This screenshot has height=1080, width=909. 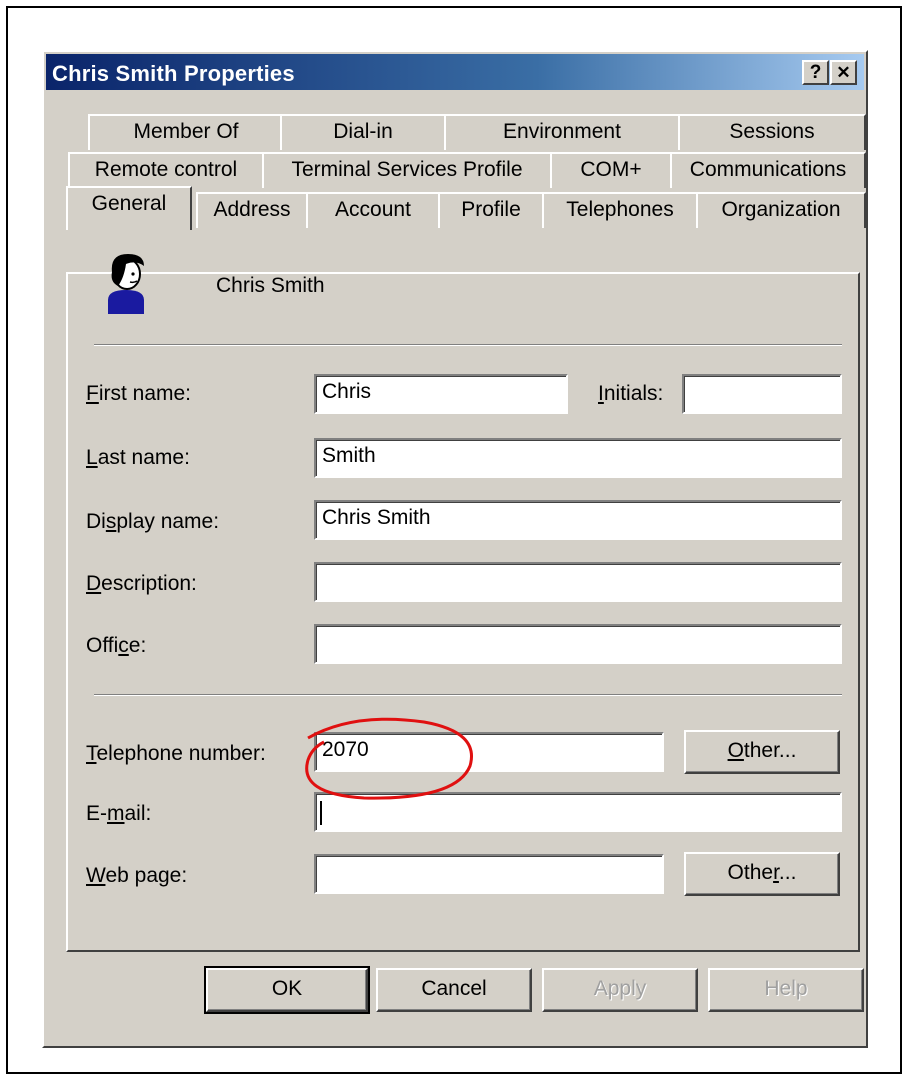 What do you see at coordinates (166, 170) in the screenshot?
I see `tab-remote-control: Remote control` at bounding box center [166, 170].